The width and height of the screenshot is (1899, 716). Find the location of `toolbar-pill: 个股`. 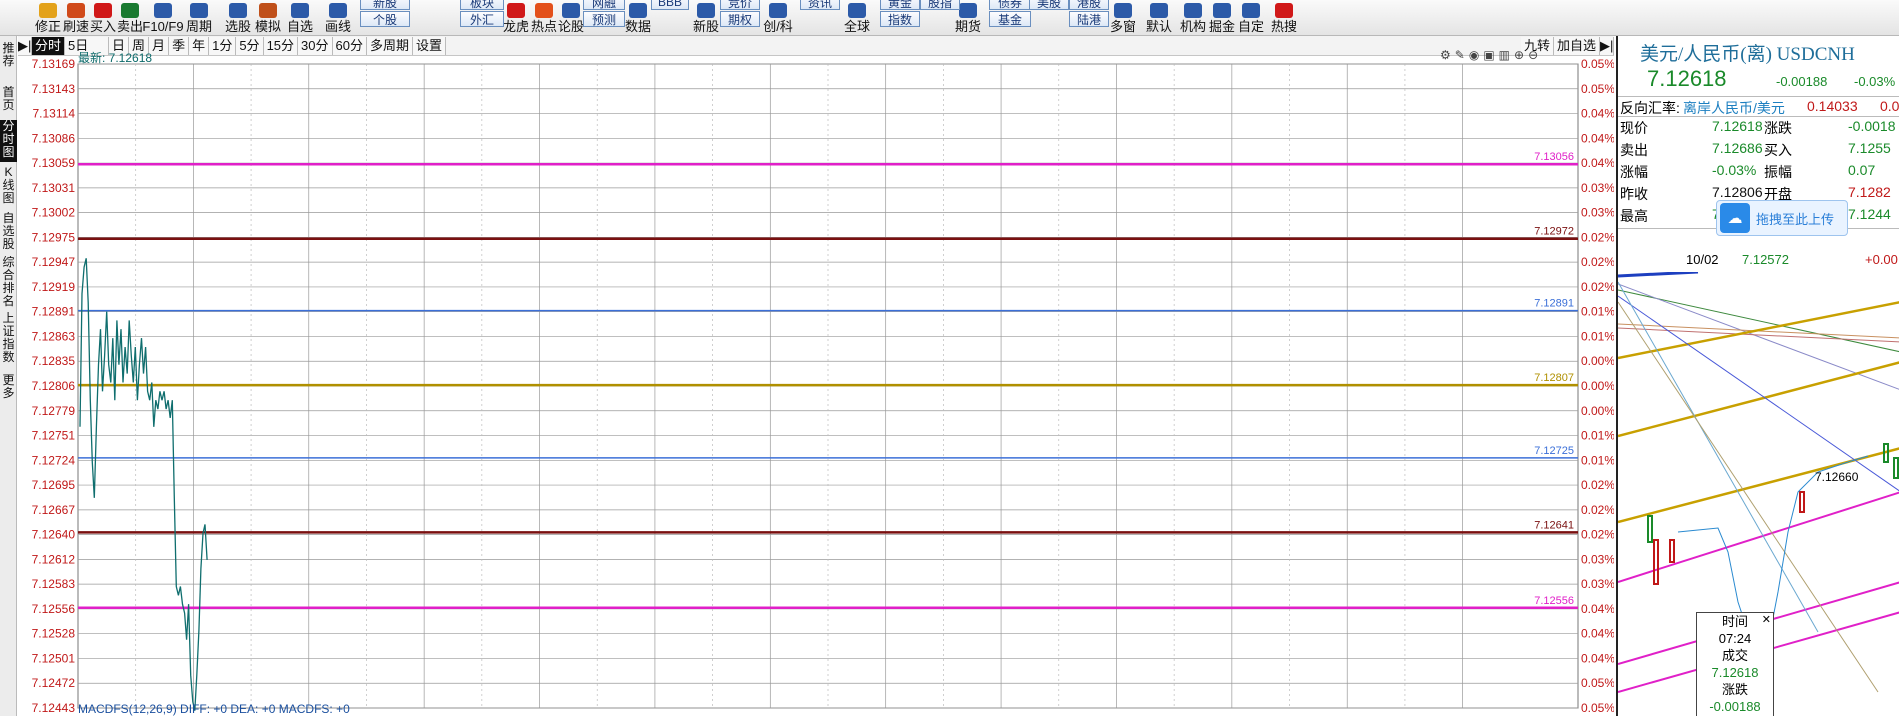

toolbar-pill: 个股 is located at coordinates (385, 19).